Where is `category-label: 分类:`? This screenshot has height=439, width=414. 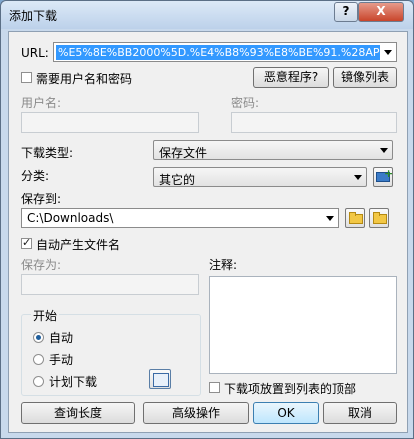
category-label: 分类: is located at coordinates (35, 176).